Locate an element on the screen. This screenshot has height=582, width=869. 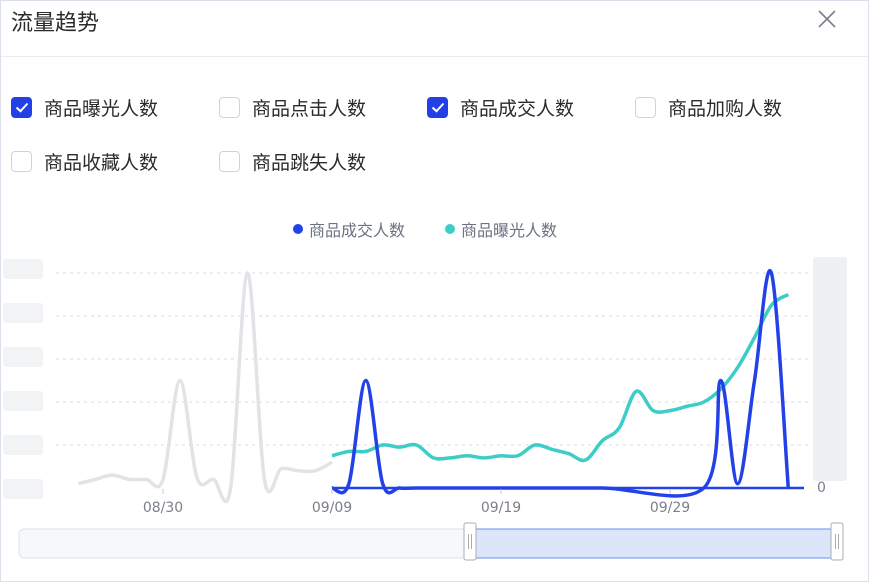
right-axis-placeholder is located at coordinates (830, 369).